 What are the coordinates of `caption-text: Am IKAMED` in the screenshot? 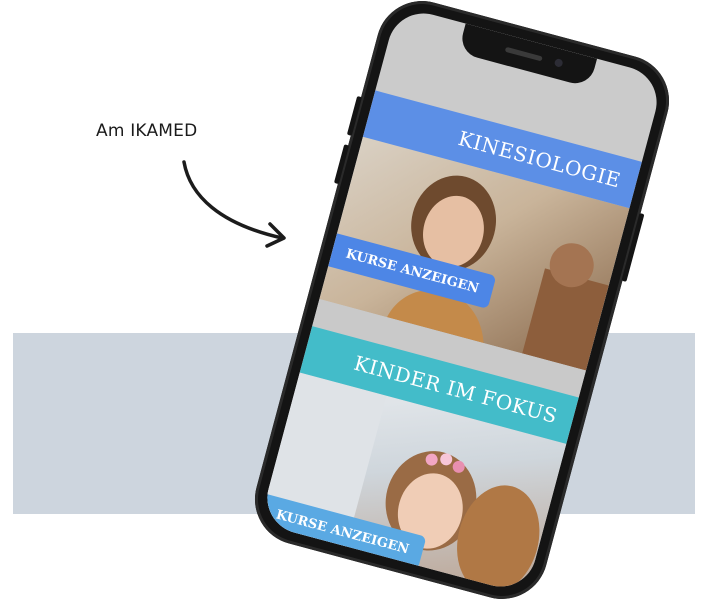 It's located at (147, 131).